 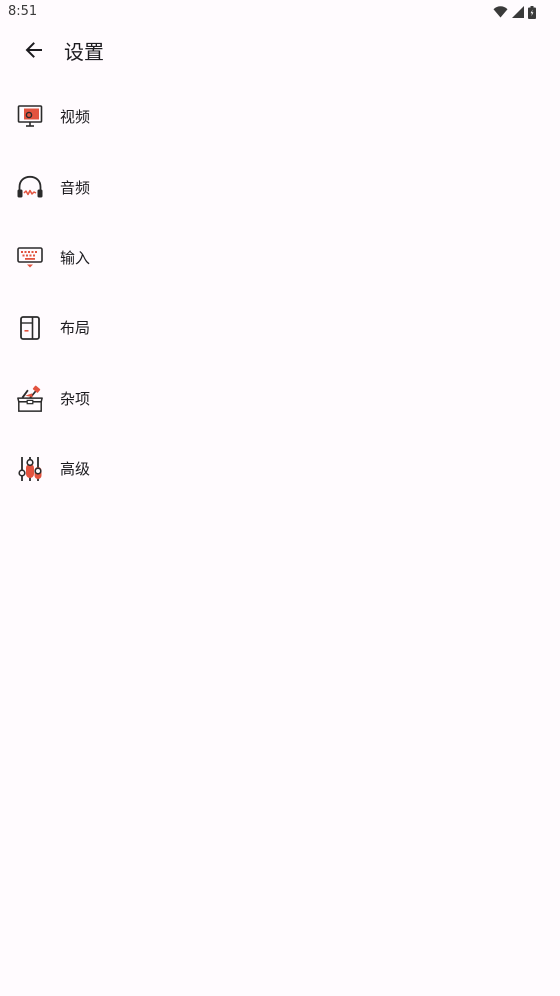 I want to click on settings-item-input: 输入, so click(x=280, y=258).